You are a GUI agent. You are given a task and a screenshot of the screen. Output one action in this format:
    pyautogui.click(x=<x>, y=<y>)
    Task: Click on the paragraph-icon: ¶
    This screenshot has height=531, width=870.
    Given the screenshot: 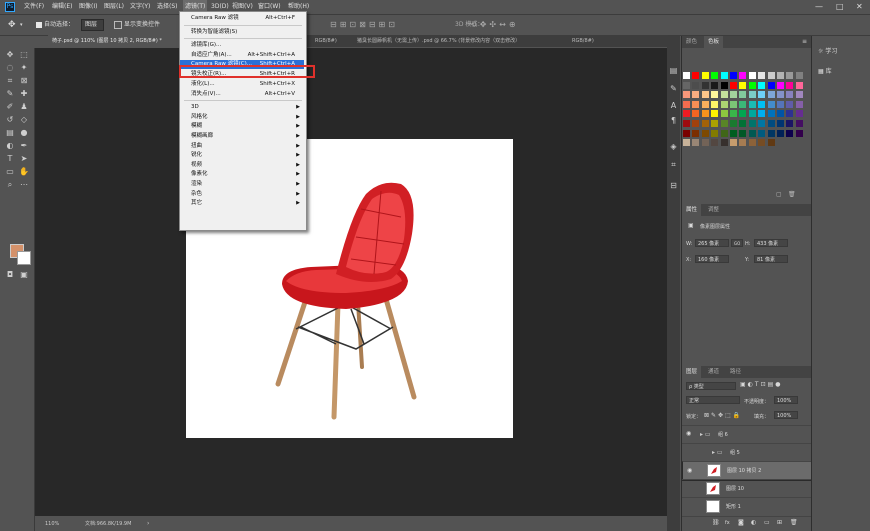 What is the action you would take?
    pyautogui.click(x=673, y=121)
    